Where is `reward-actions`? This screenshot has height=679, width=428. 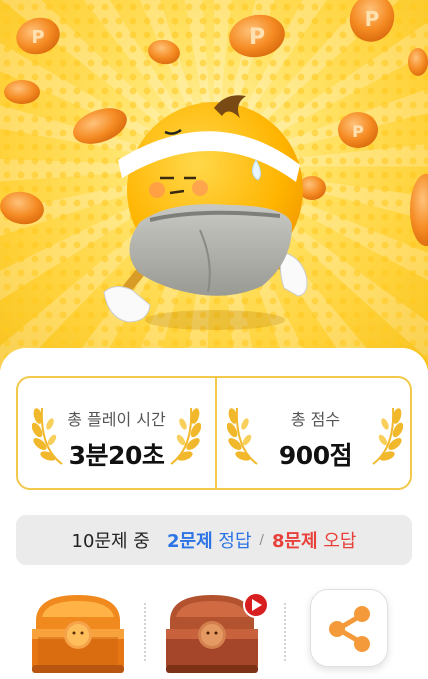 reward-actions is located at coordinates (214, 632).